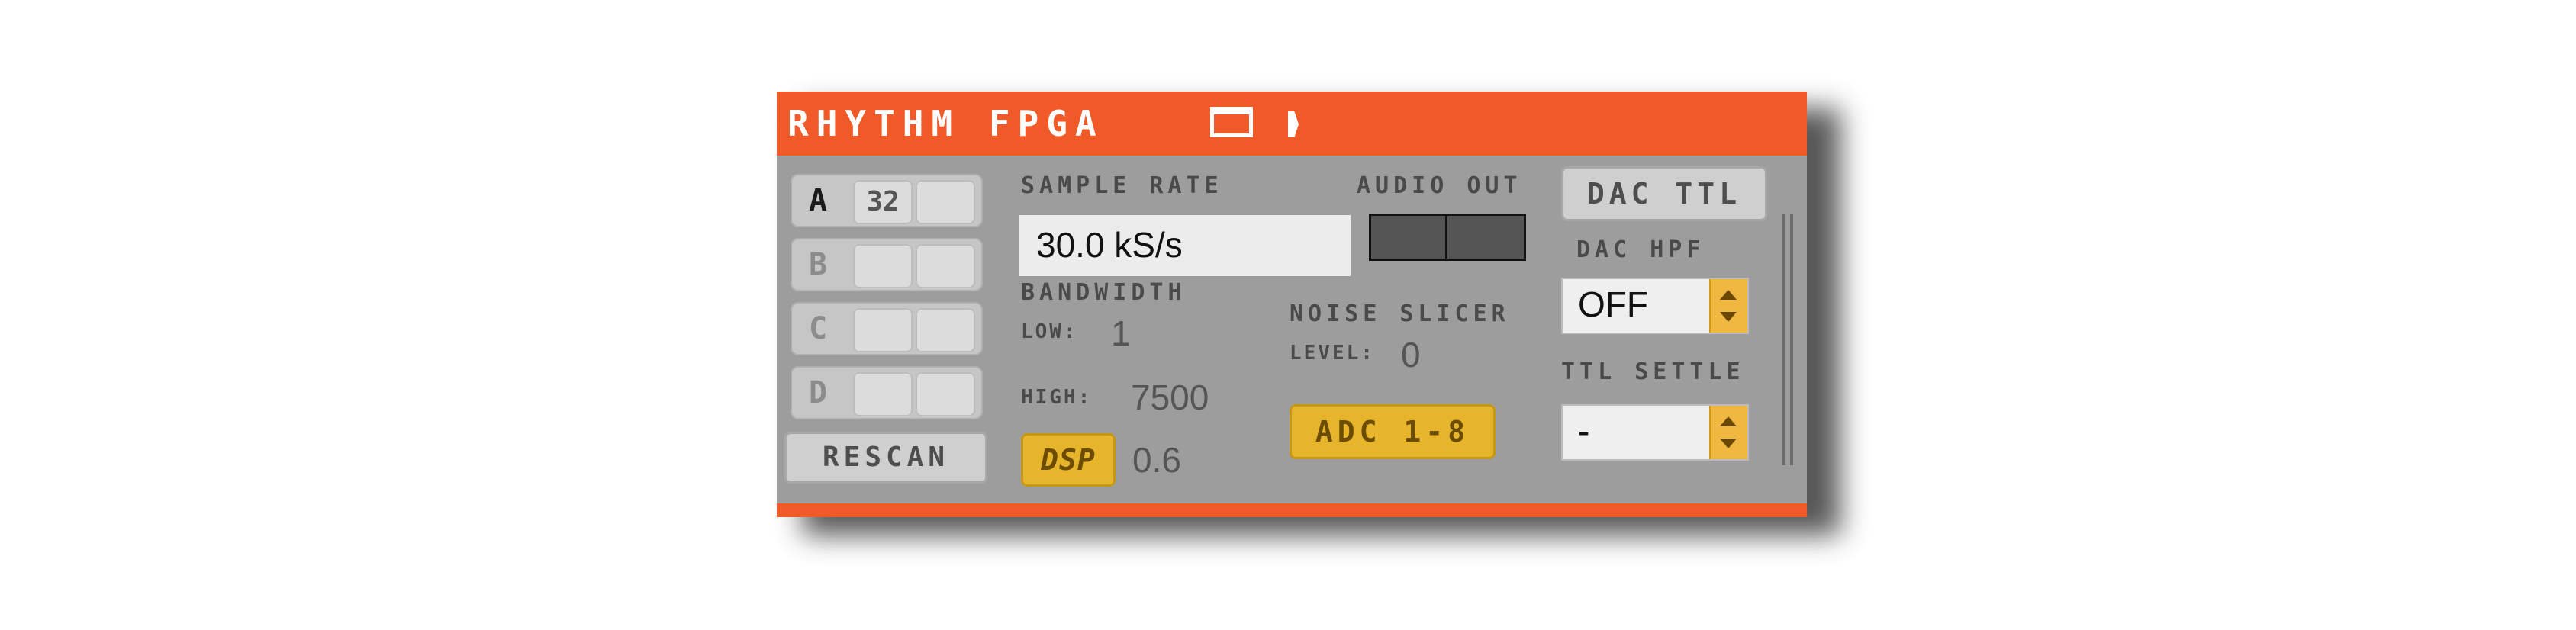 The width and height of the screenshot is (2576, 630). Describe the element at coordinates (1109, 245) in the screenshot. I see `sample-rate-value: 30.0 kS/s` at that location.